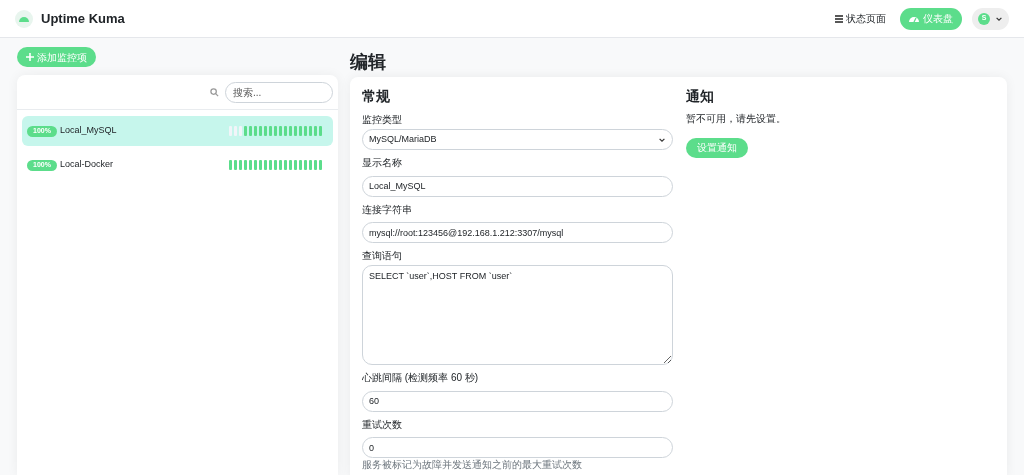 This screenshot has height=475, width=1024. Describe the element at coordinates (88, 131) in the screenshot. I see `monitor-name: Local_MySQL` at that location.